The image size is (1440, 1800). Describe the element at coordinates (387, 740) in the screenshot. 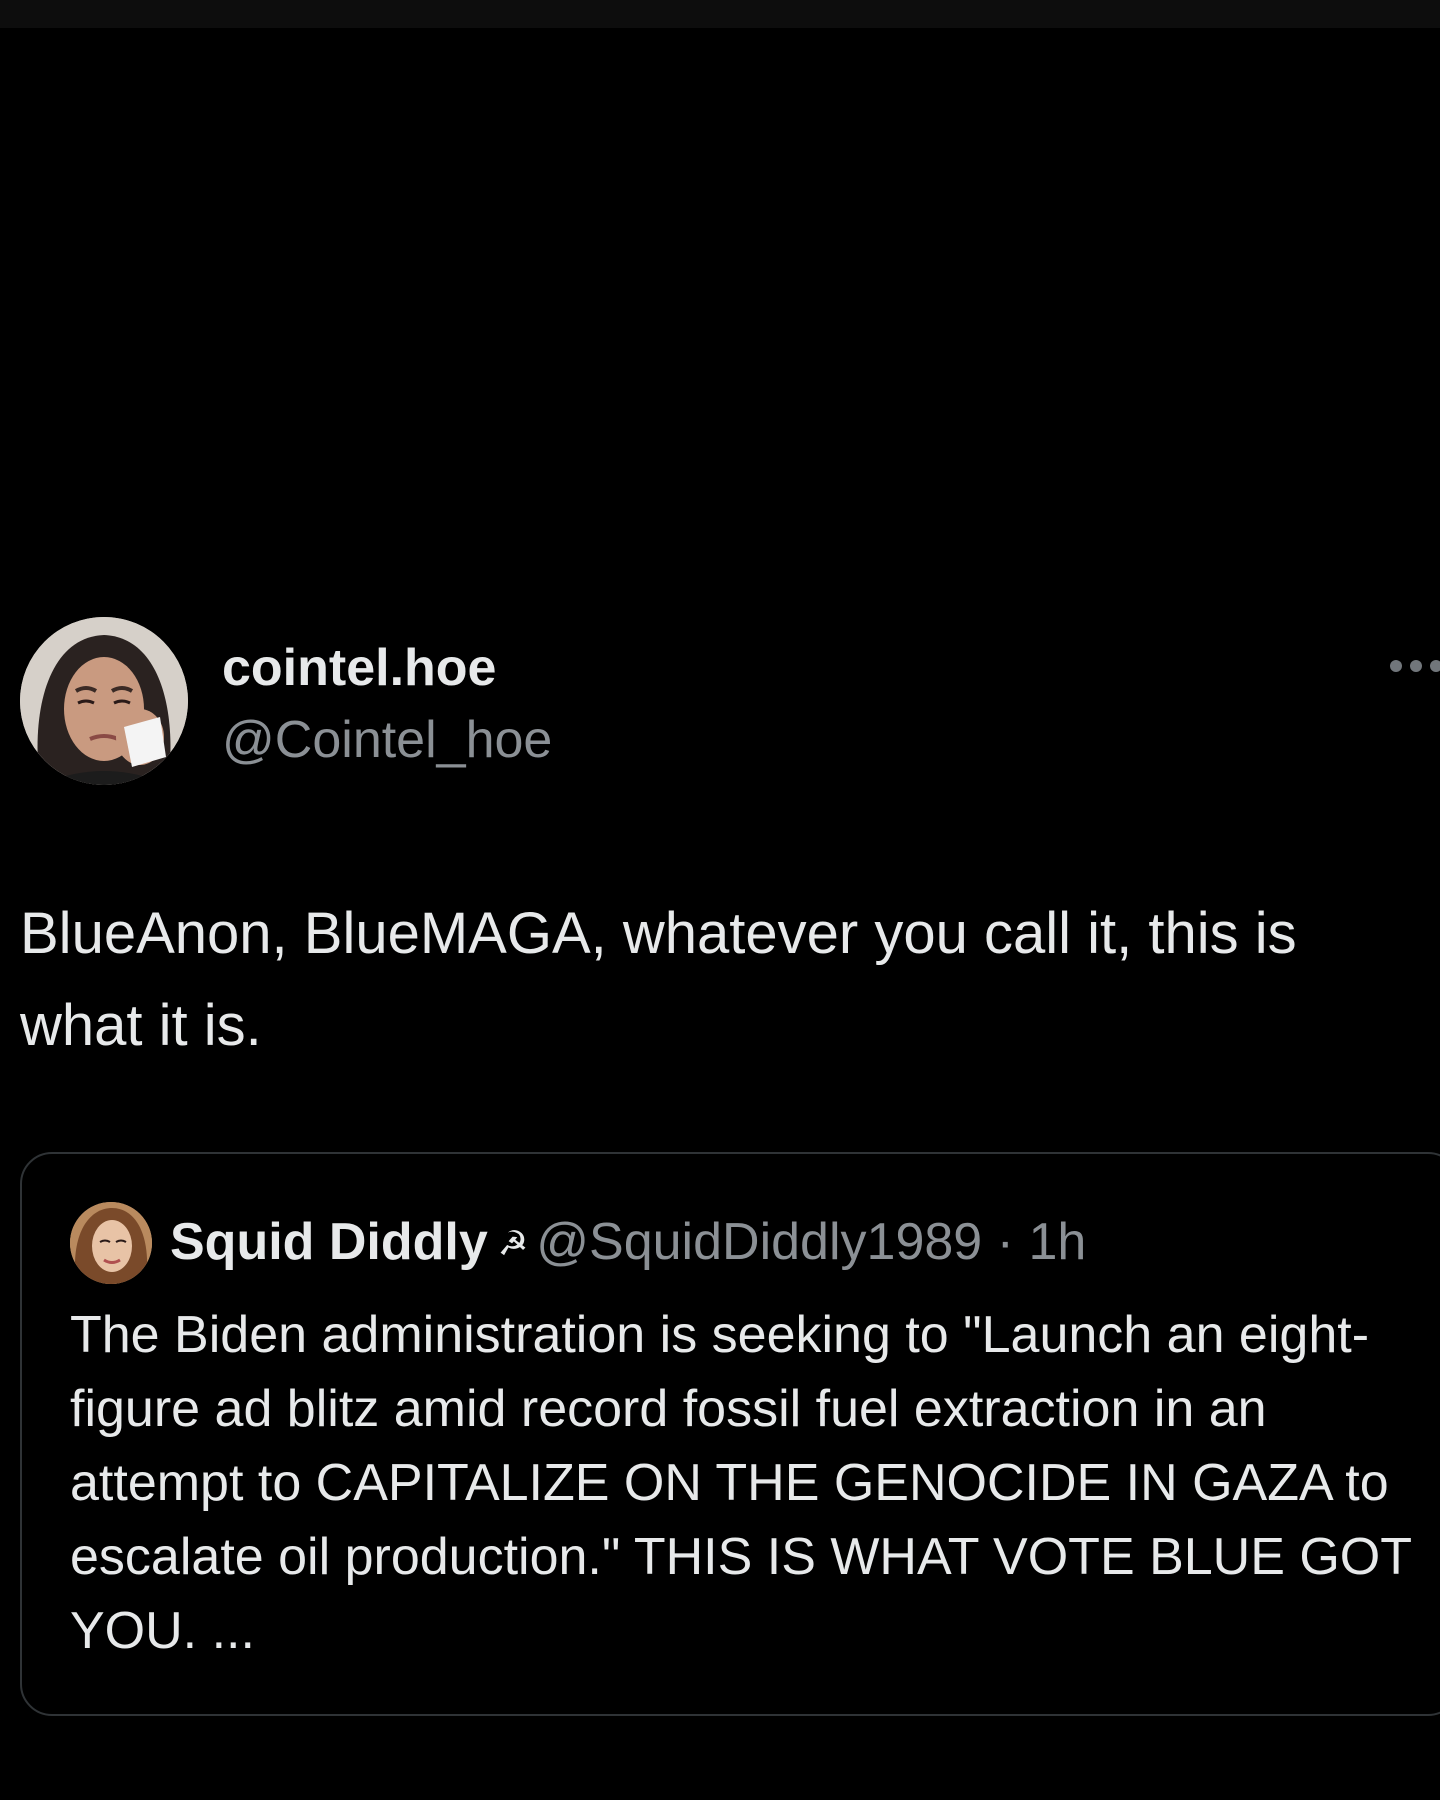

I see `author-handle: @Cointel_hoe` at that location.